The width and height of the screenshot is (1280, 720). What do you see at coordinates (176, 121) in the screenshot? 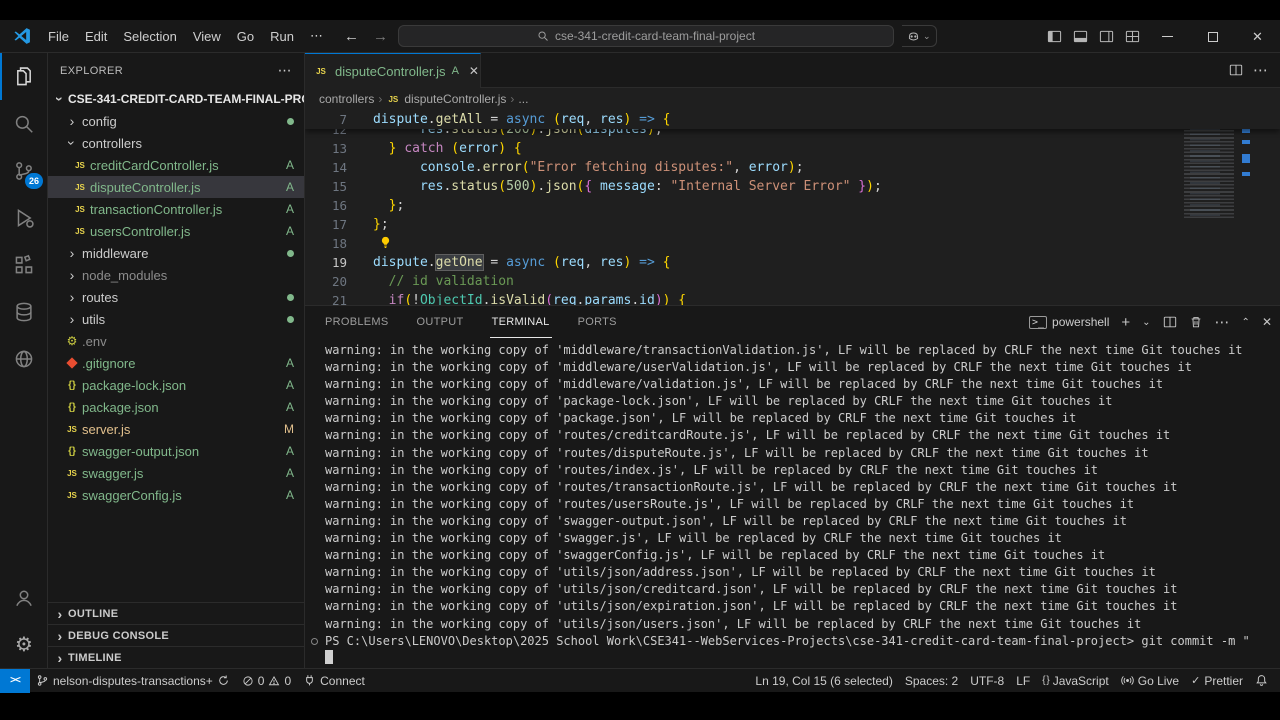
I see `tree-folder-config: › config` at bounding box center [176, 121].